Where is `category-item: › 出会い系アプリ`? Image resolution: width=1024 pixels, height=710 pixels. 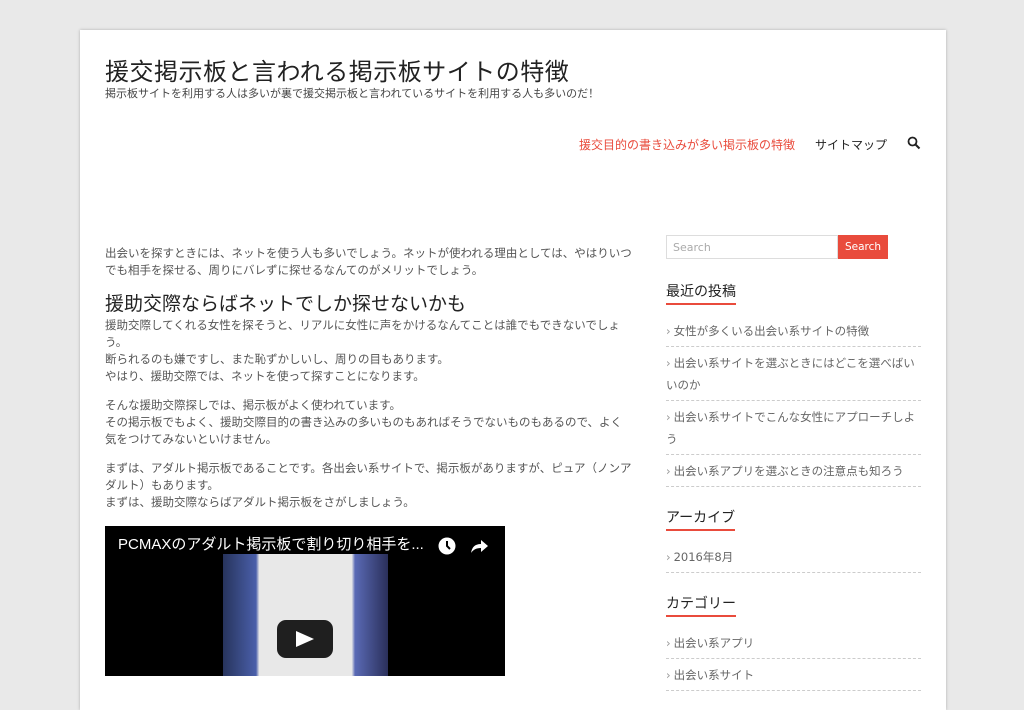 category-item: › 出会い系アプリ is located at coordinates (793, 643).